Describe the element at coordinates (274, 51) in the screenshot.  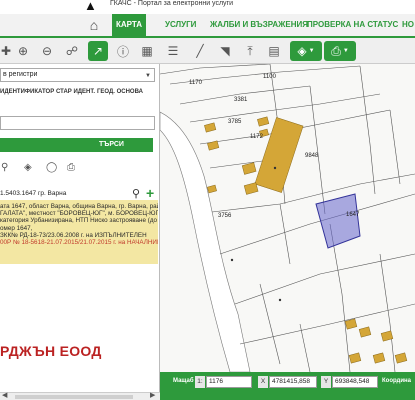
I see `document-icon: ▤` at that location.